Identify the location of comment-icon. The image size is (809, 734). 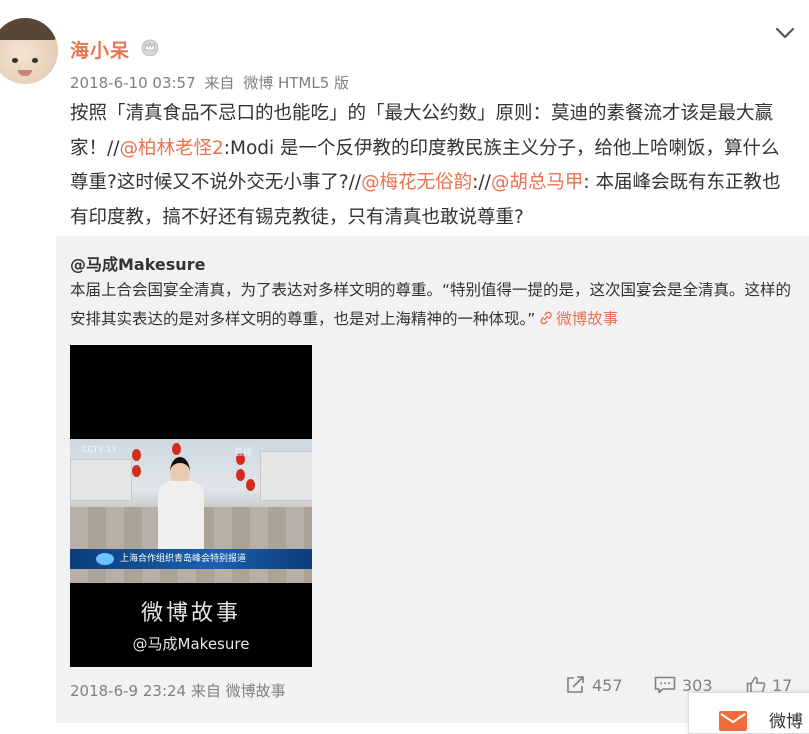
(665, 685).